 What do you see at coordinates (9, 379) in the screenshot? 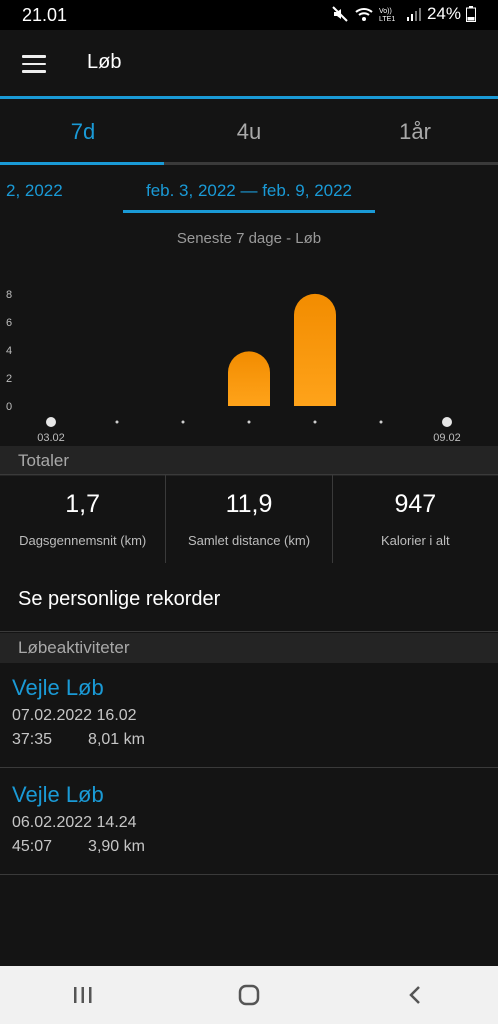
I see `y-tick-label: 2` at bounding box center [9, 379].